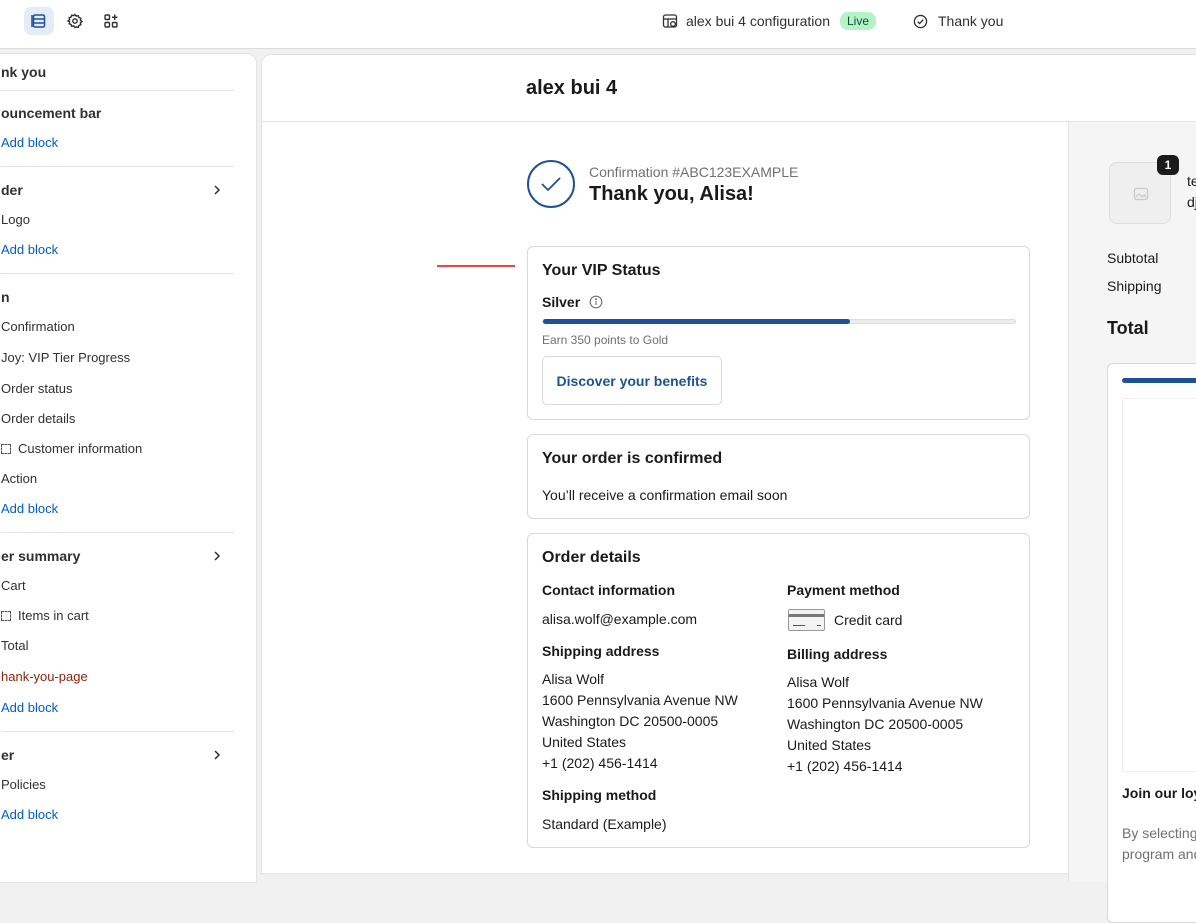 The width and height of the screenshot is (1196, 923). What do you see at coordinates (12, 190) in the screenshot?
I see `section-header: der` at bounding box center [12, 190].